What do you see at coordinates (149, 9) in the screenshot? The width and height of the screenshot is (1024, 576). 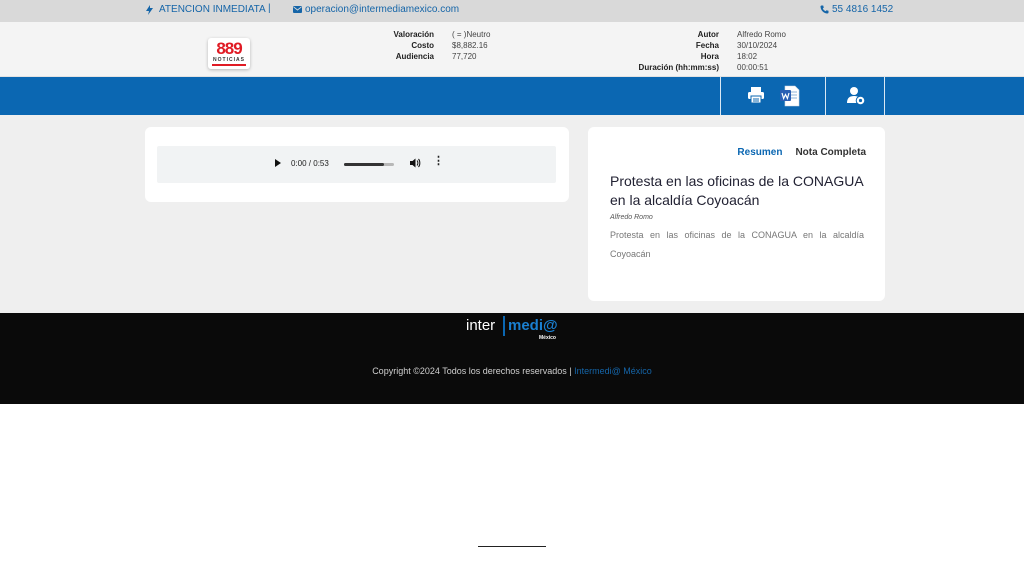 I see `lightning-icon` at bounding box center [149, 9].